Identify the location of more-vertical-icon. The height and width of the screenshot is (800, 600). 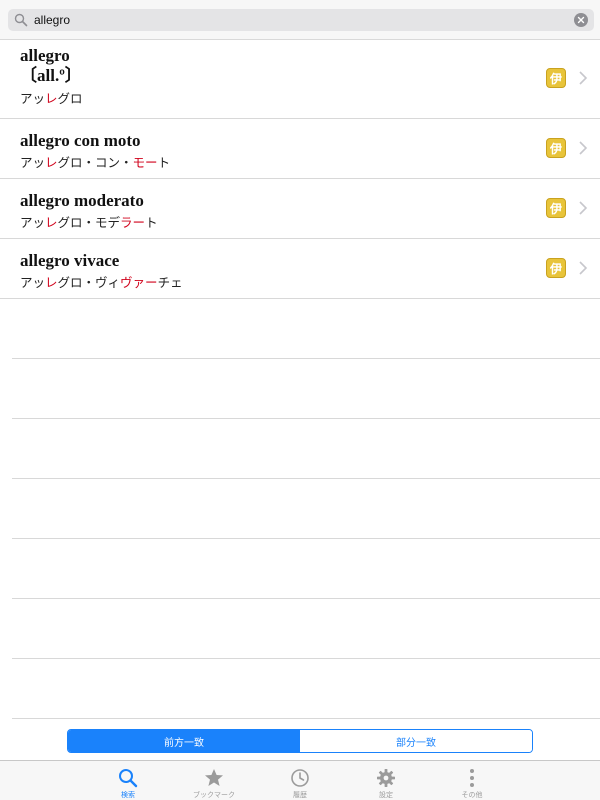
(472, 778).